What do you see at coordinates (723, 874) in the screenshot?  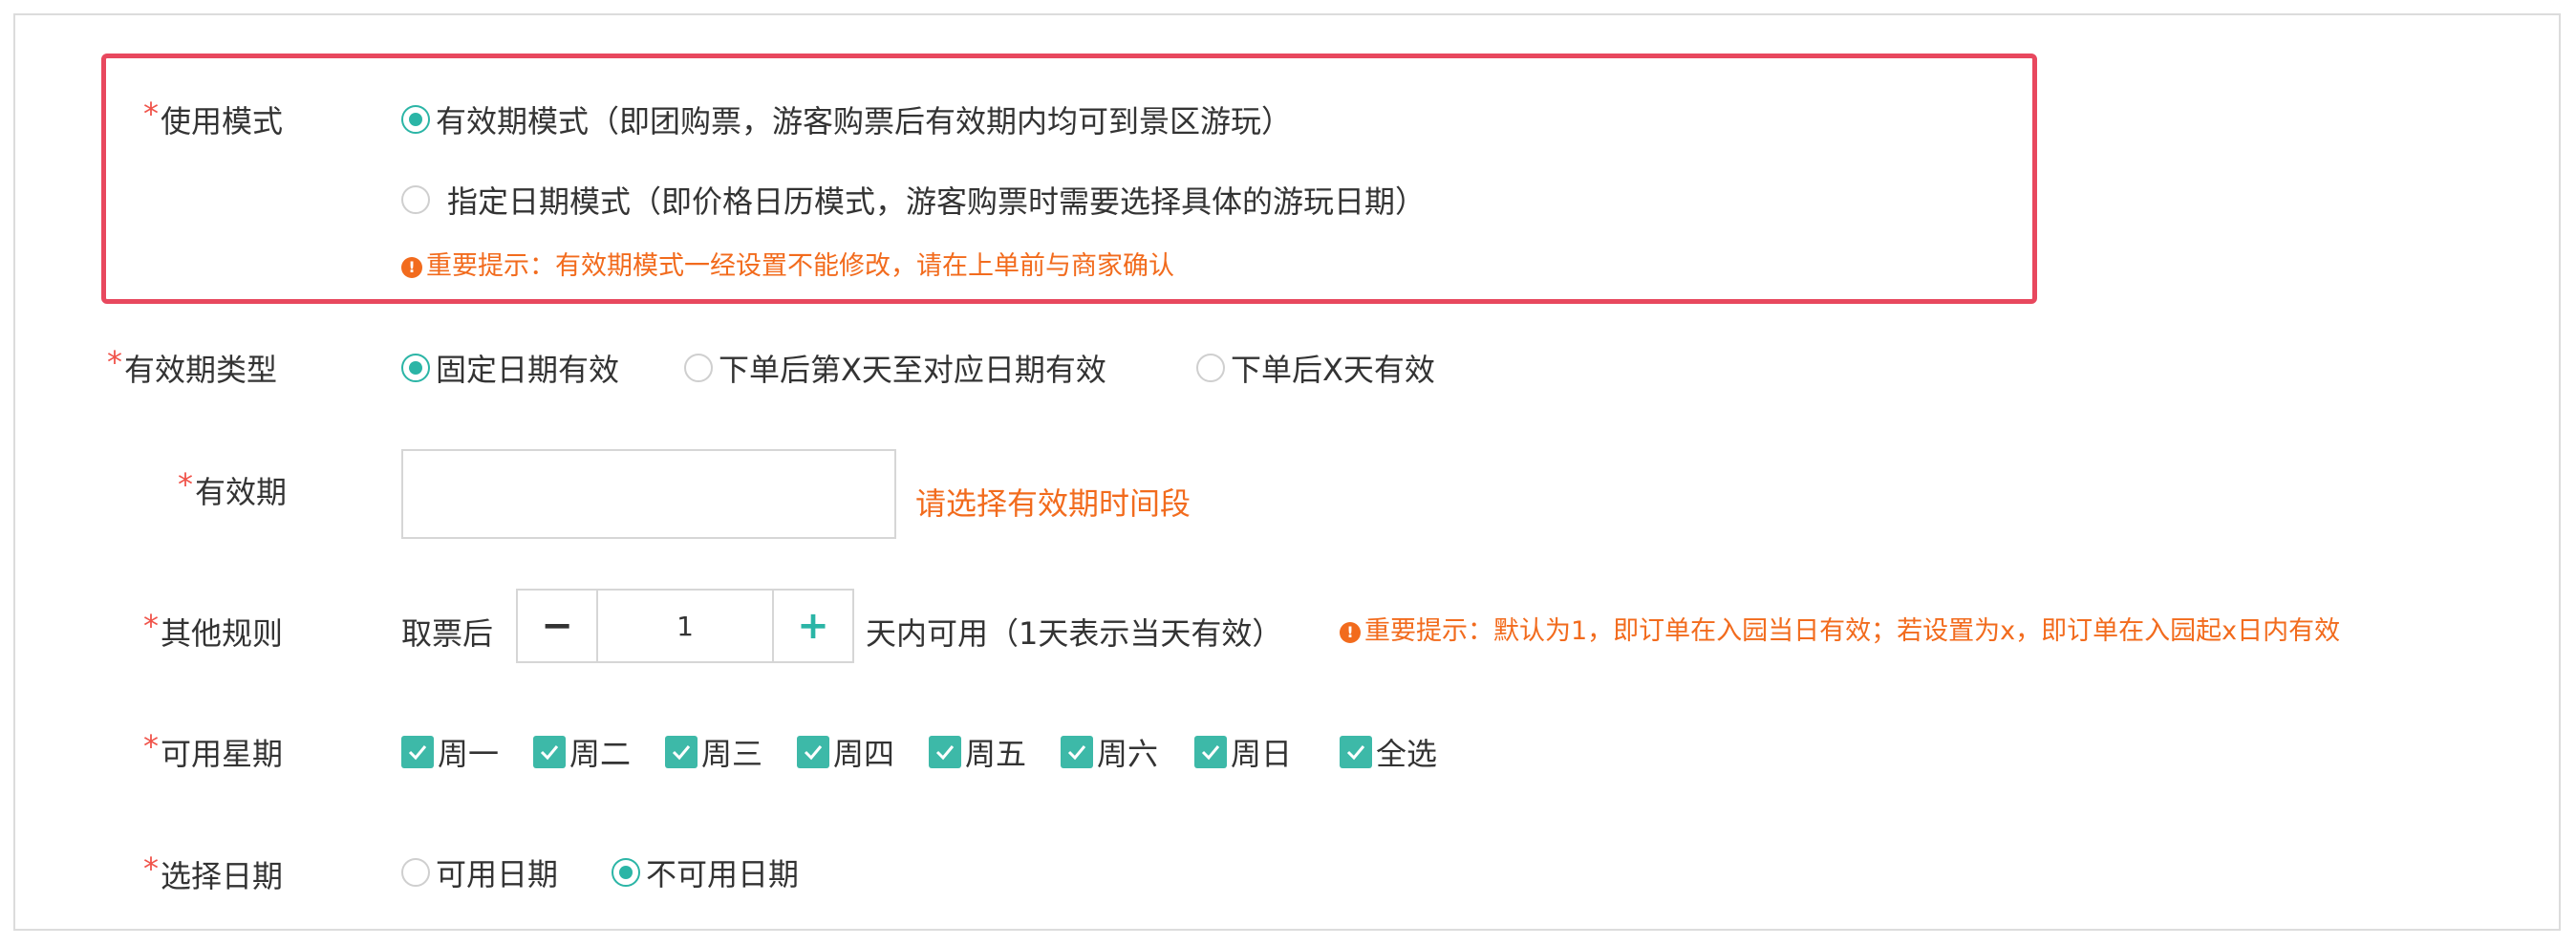 I see `radio-unavailable-dates-label: 不可用日期` at bounding box center [723, 874].